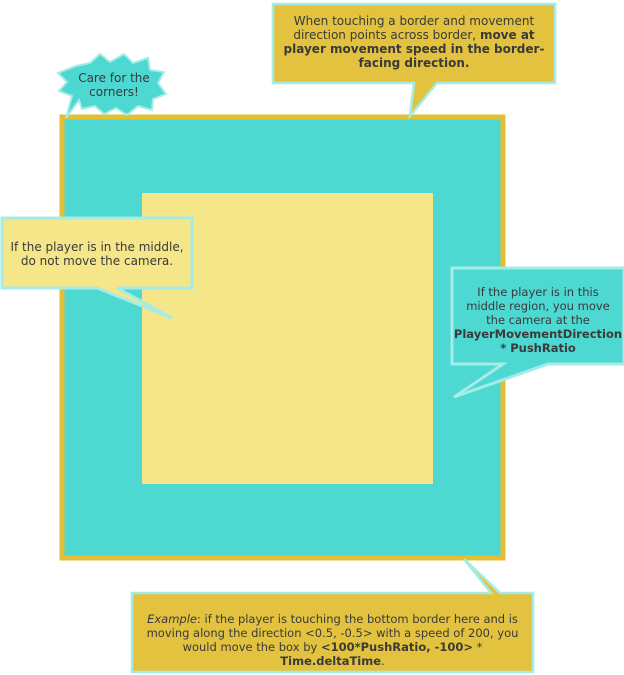 Image resolution: width=624 pixels, height=675 pixels. I want to click on right-callout-line-5: * PushRatio, so click(538, 348).